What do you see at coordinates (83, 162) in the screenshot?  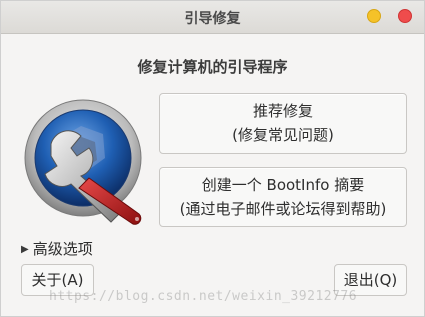 I see `boot-repair-wrench-icon` at bounding box center [83, 162].